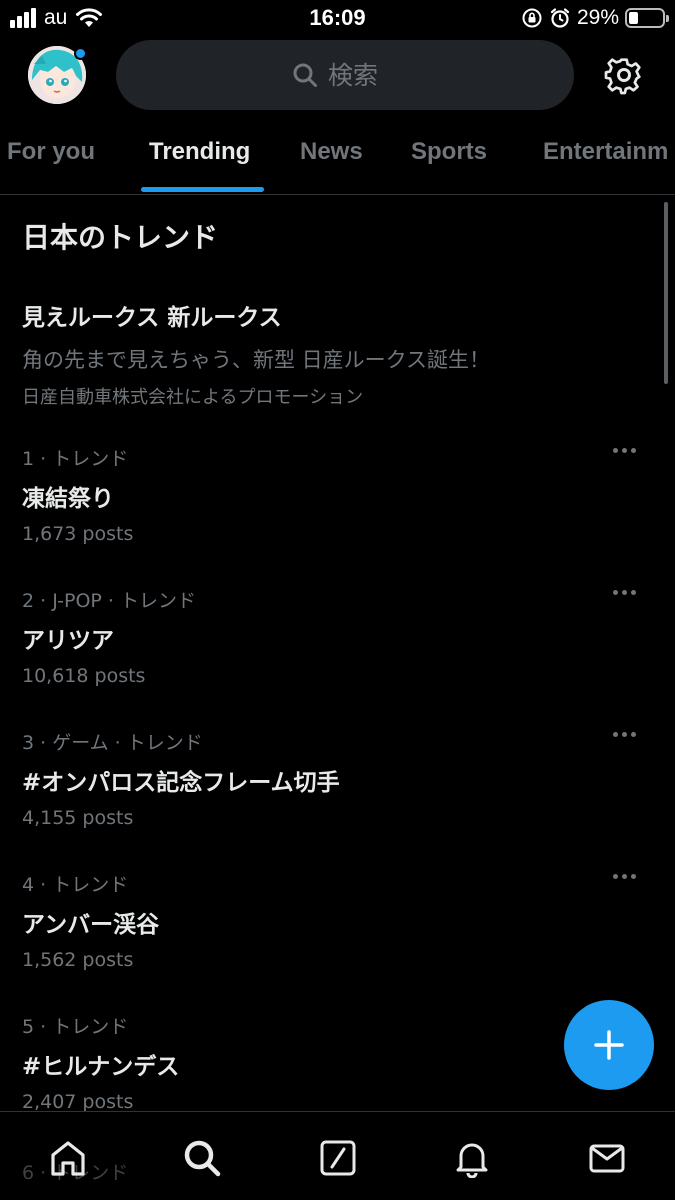  Describe the element at coordinates (91, 925) in the screenshot. I see `trend-name: アンバー渓谷` at that location.